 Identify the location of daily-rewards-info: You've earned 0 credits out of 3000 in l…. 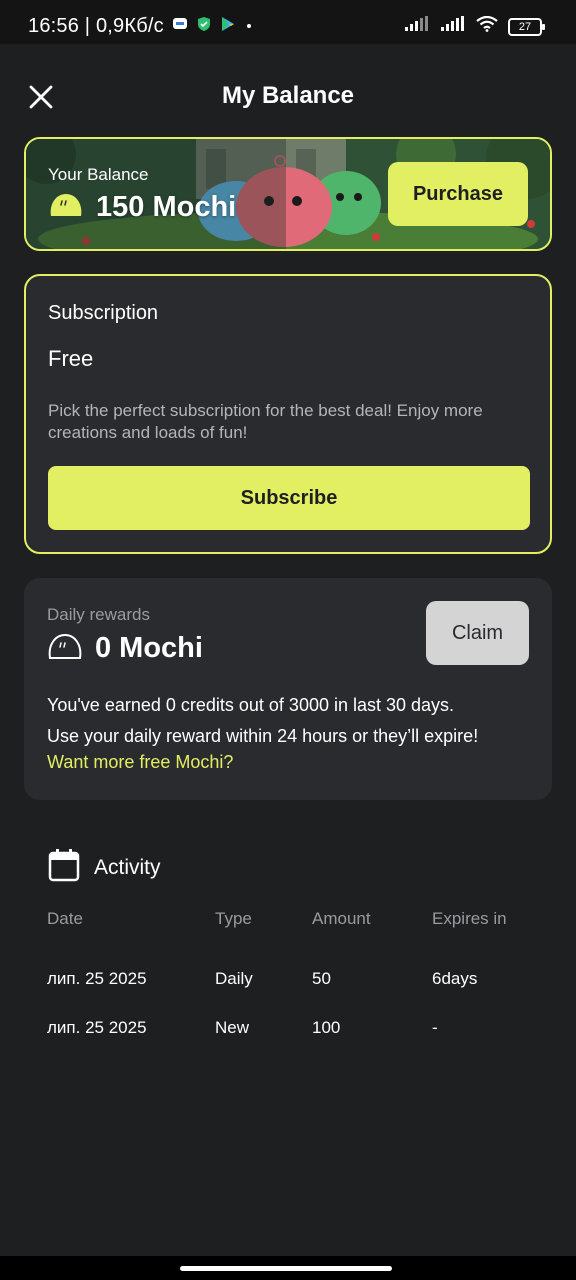
(262, 721).